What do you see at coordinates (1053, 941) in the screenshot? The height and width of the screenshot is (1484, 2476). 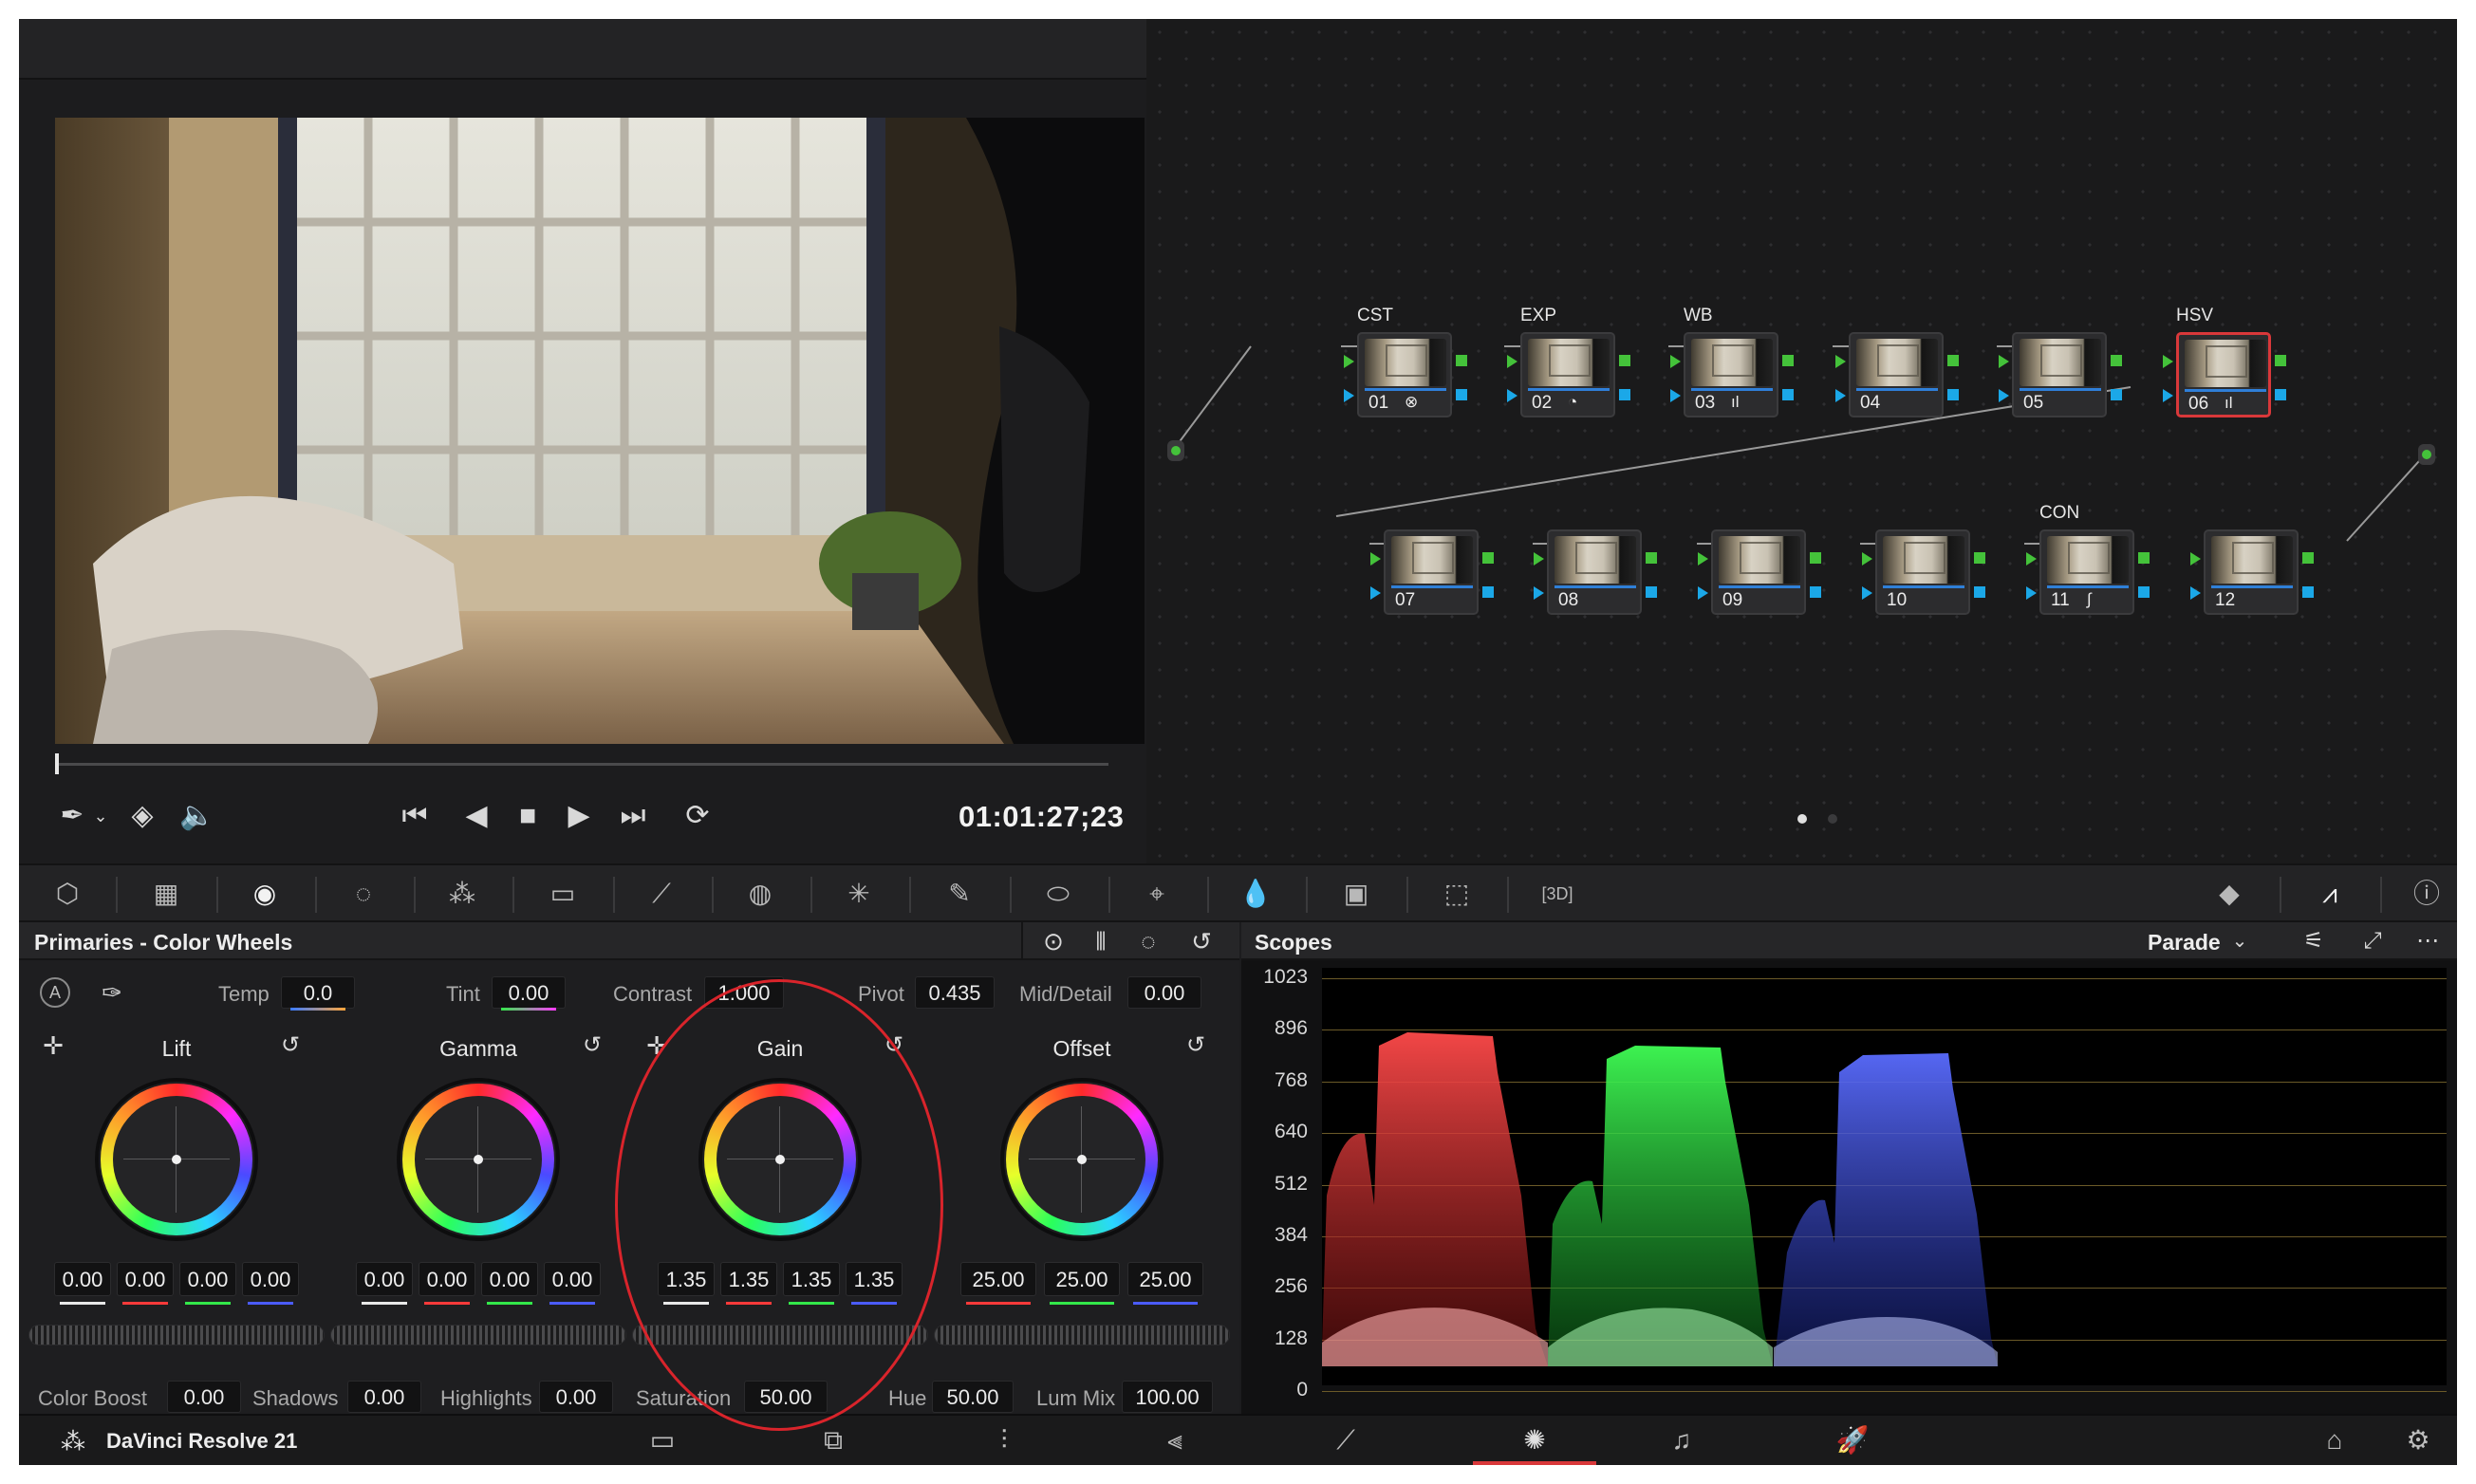 I see `color-wheels-mode-icon: ⊙` at bounding box center [1053, 941].